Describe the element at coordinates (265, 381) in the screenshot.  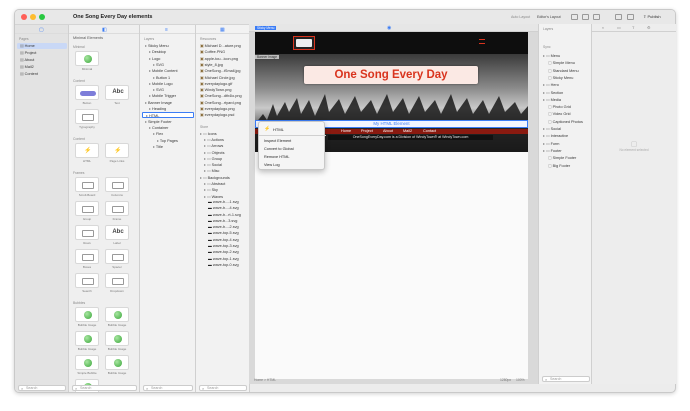
I see `breadcrumb: Home > HTML` at that location.